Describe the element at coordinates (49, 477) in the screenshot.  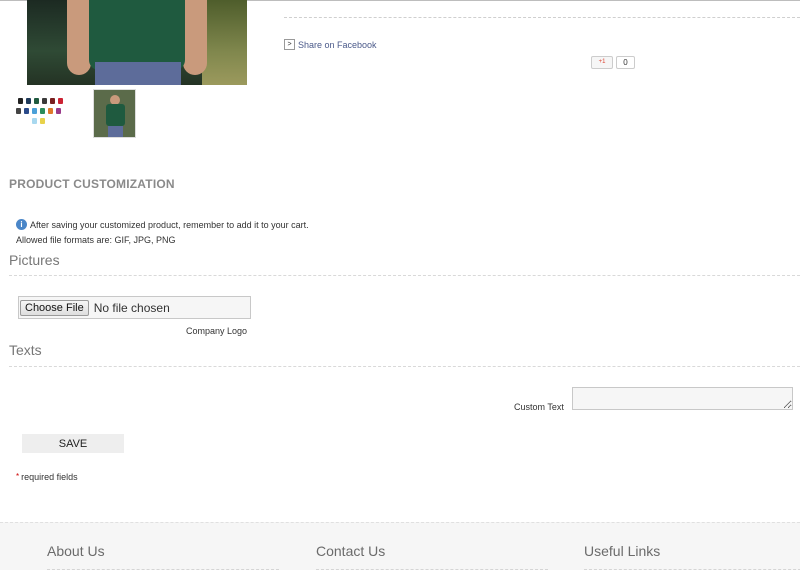
I see `required-text: required fields` at that location.